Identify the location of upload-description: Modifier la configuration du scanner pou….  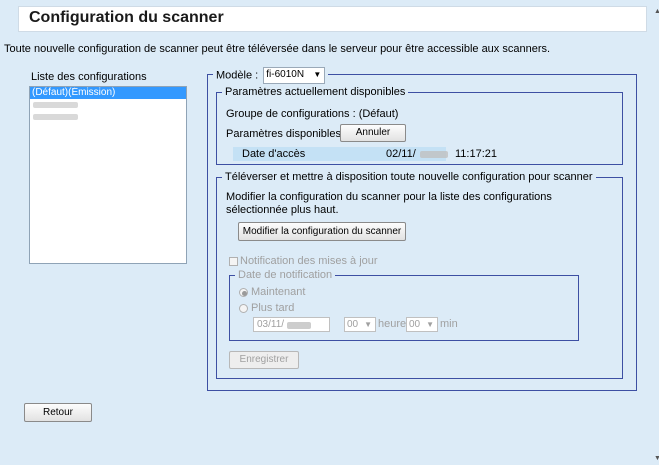
(389, 203).